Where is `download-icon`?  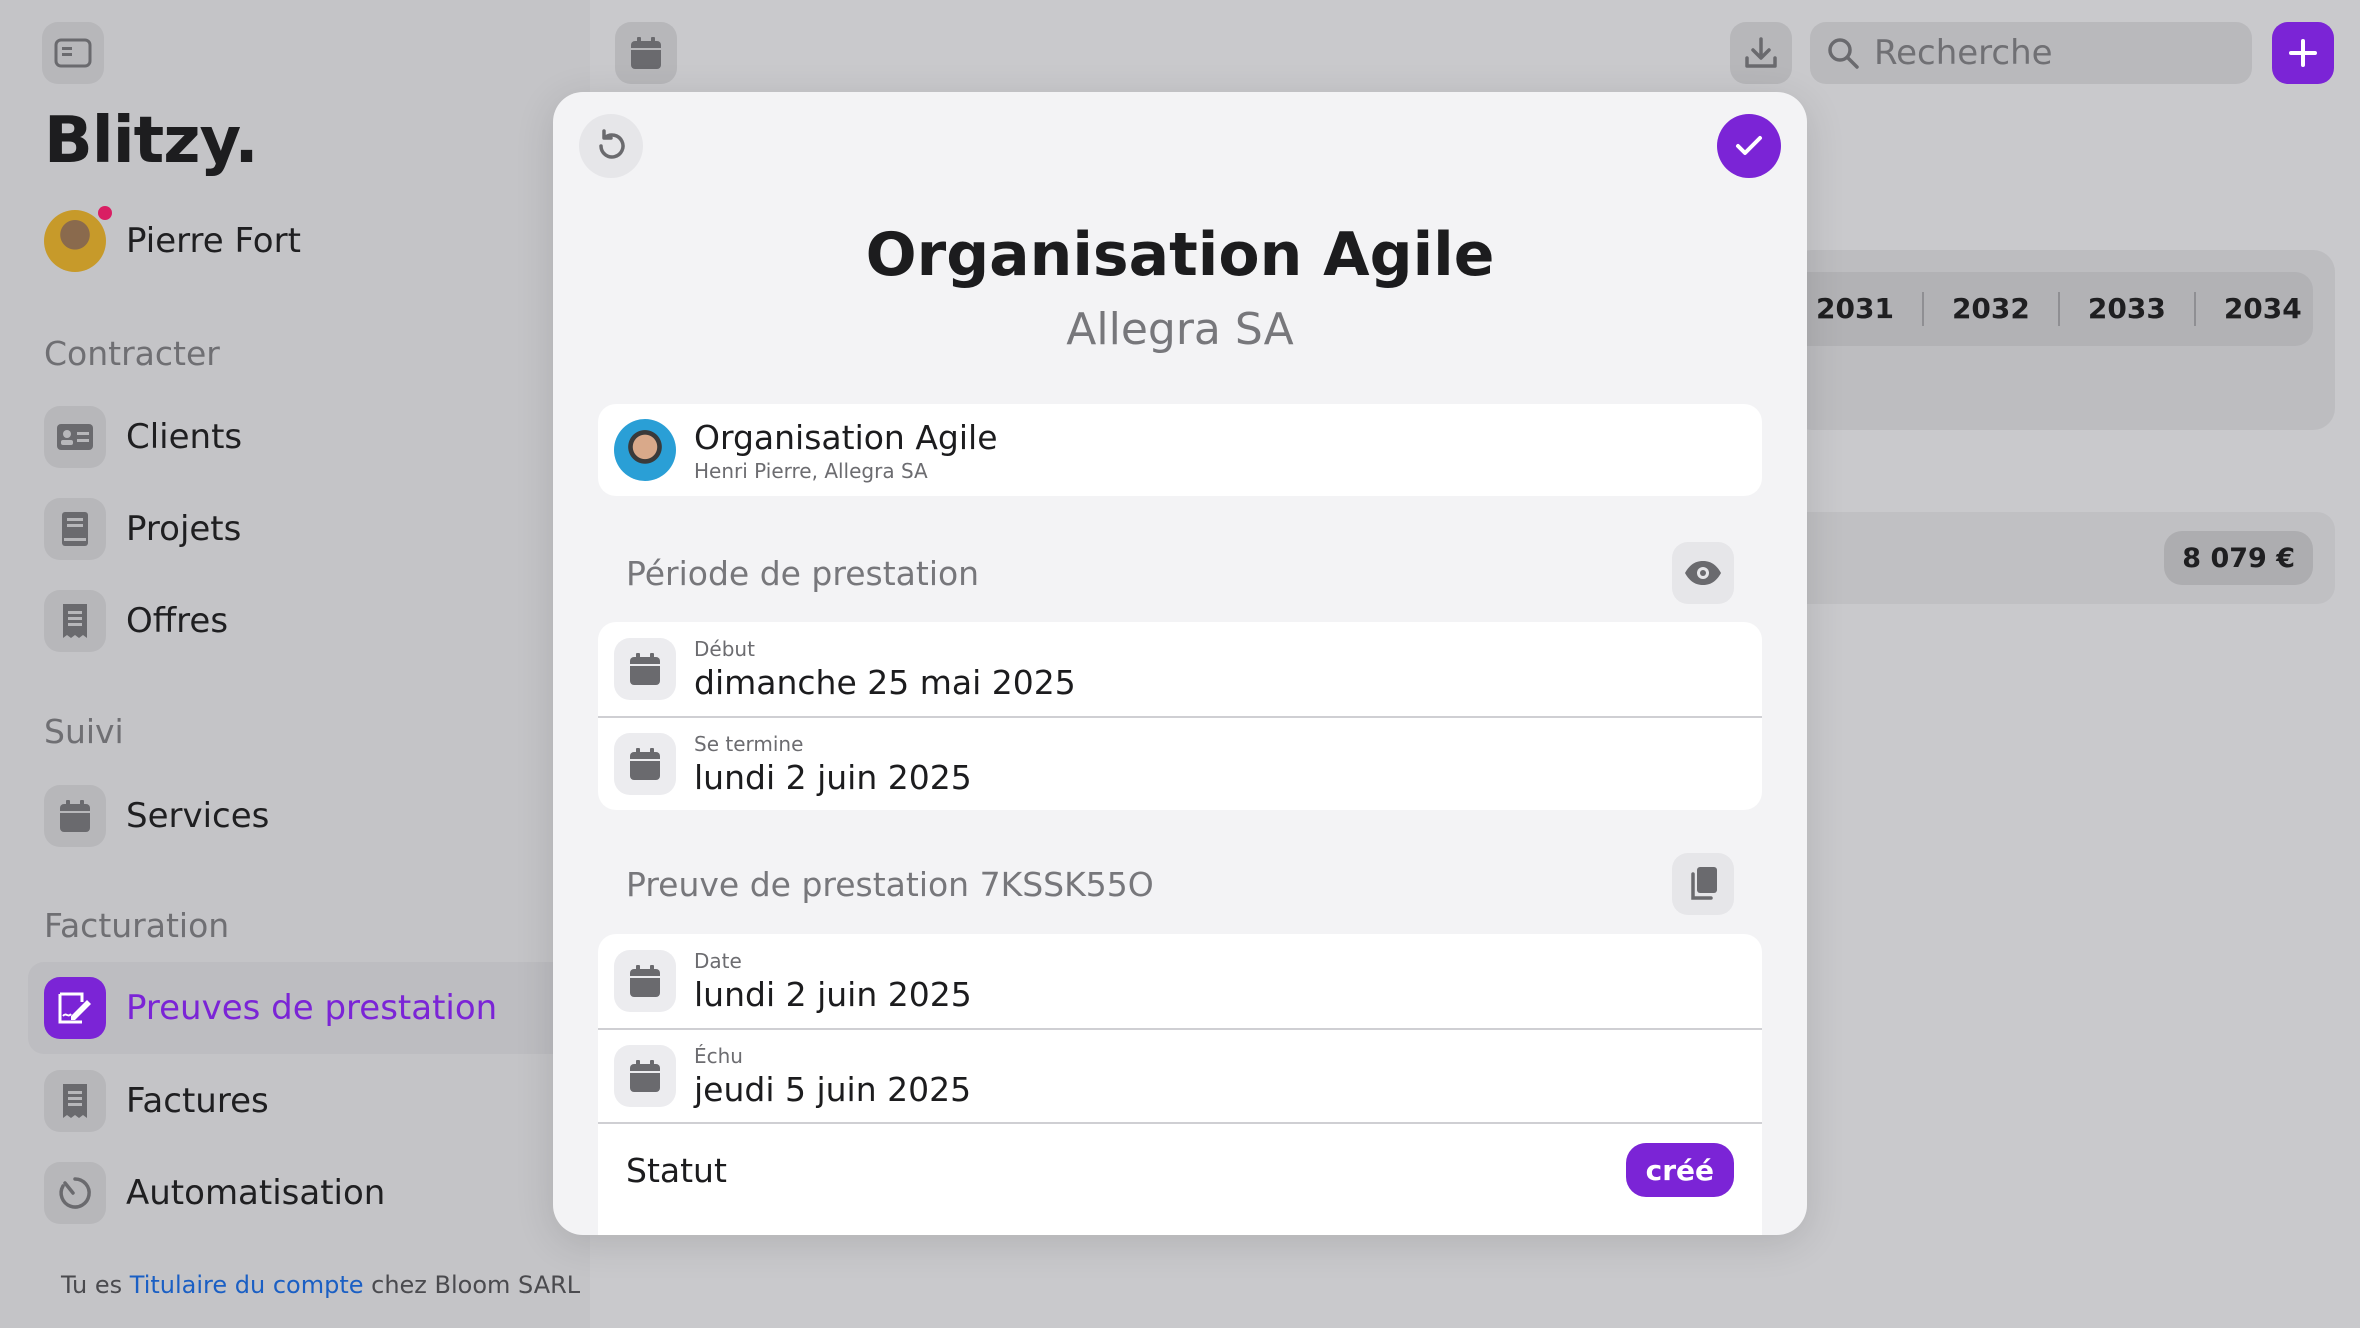 download-icon is located at coordinates (1761, 52).